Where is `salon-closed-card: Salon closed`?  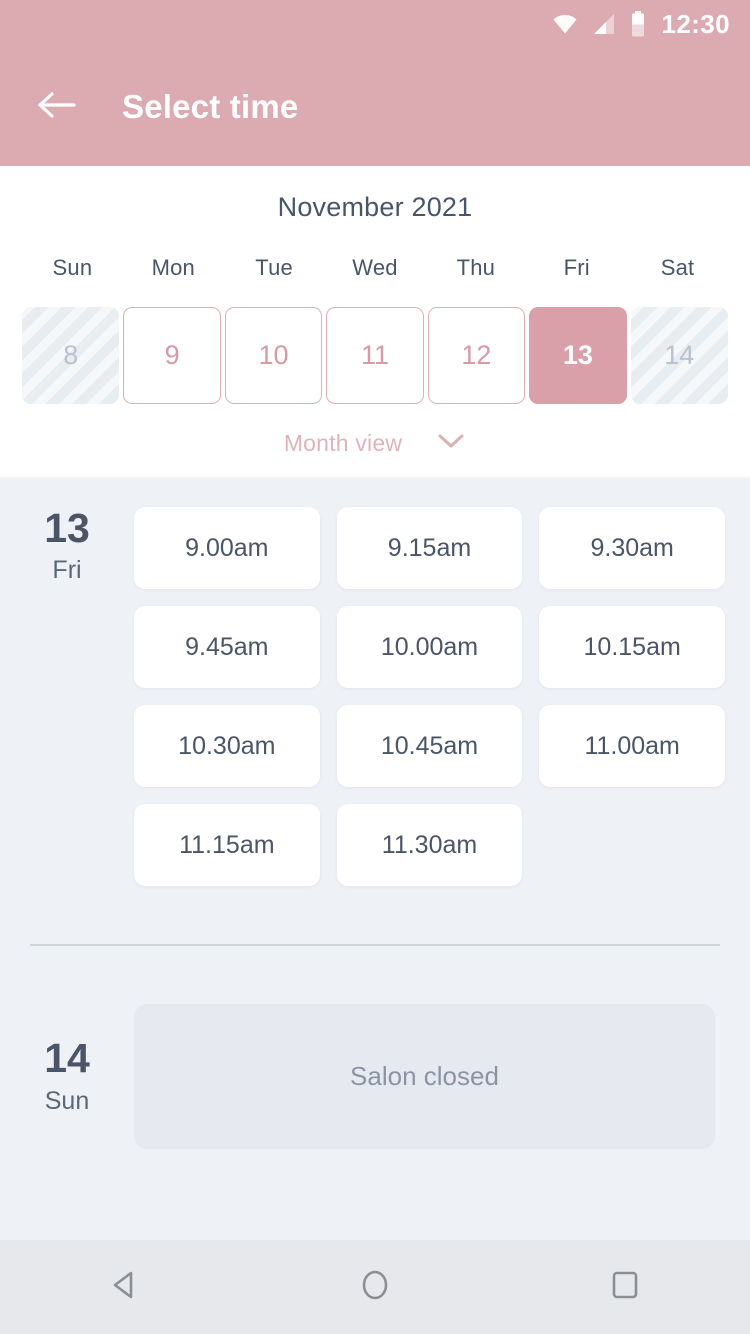 salon-closed-card: Salon closed is located at coordinates (424, 1076).